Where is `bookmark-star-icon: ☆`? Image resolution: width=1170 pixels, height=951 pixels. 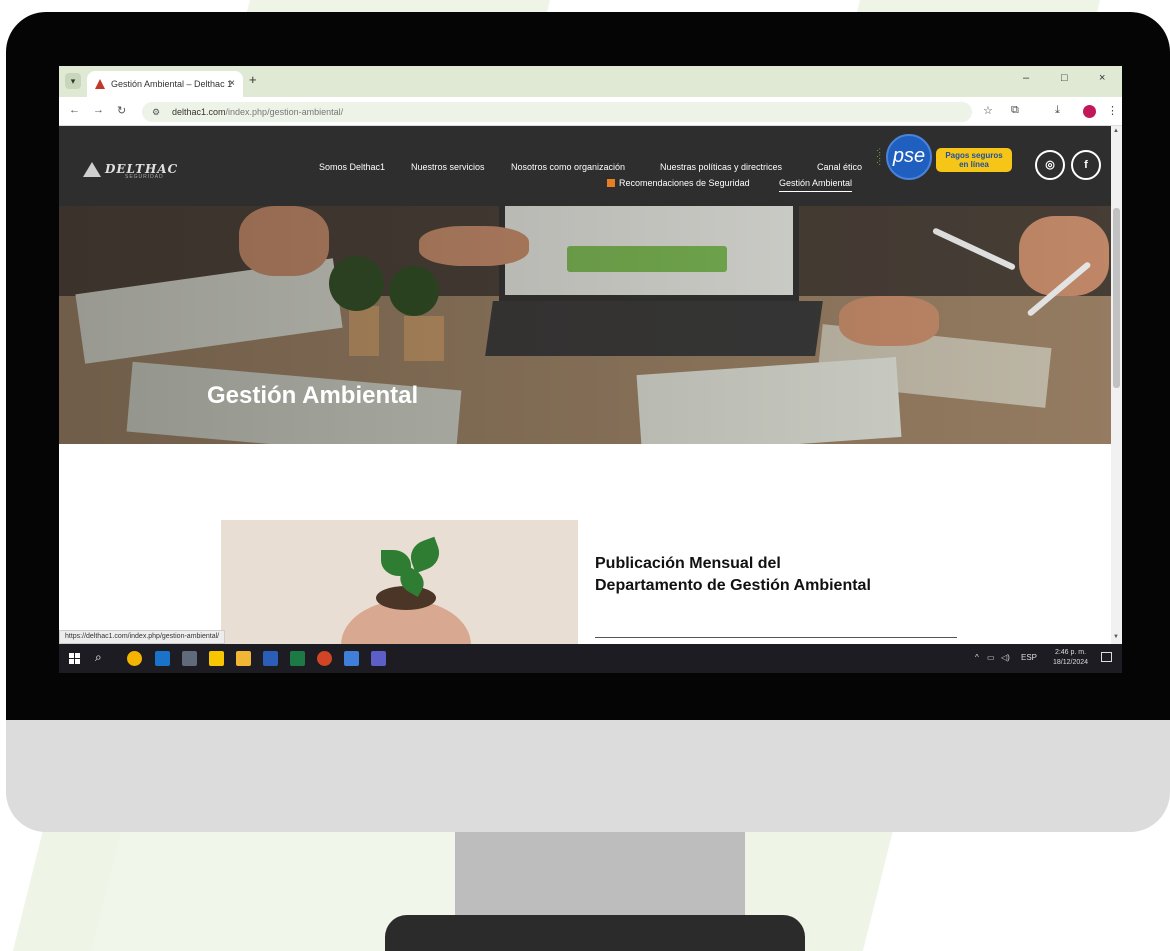 bookmark-star-icon: ☆ is located at coordinates (988, 110).